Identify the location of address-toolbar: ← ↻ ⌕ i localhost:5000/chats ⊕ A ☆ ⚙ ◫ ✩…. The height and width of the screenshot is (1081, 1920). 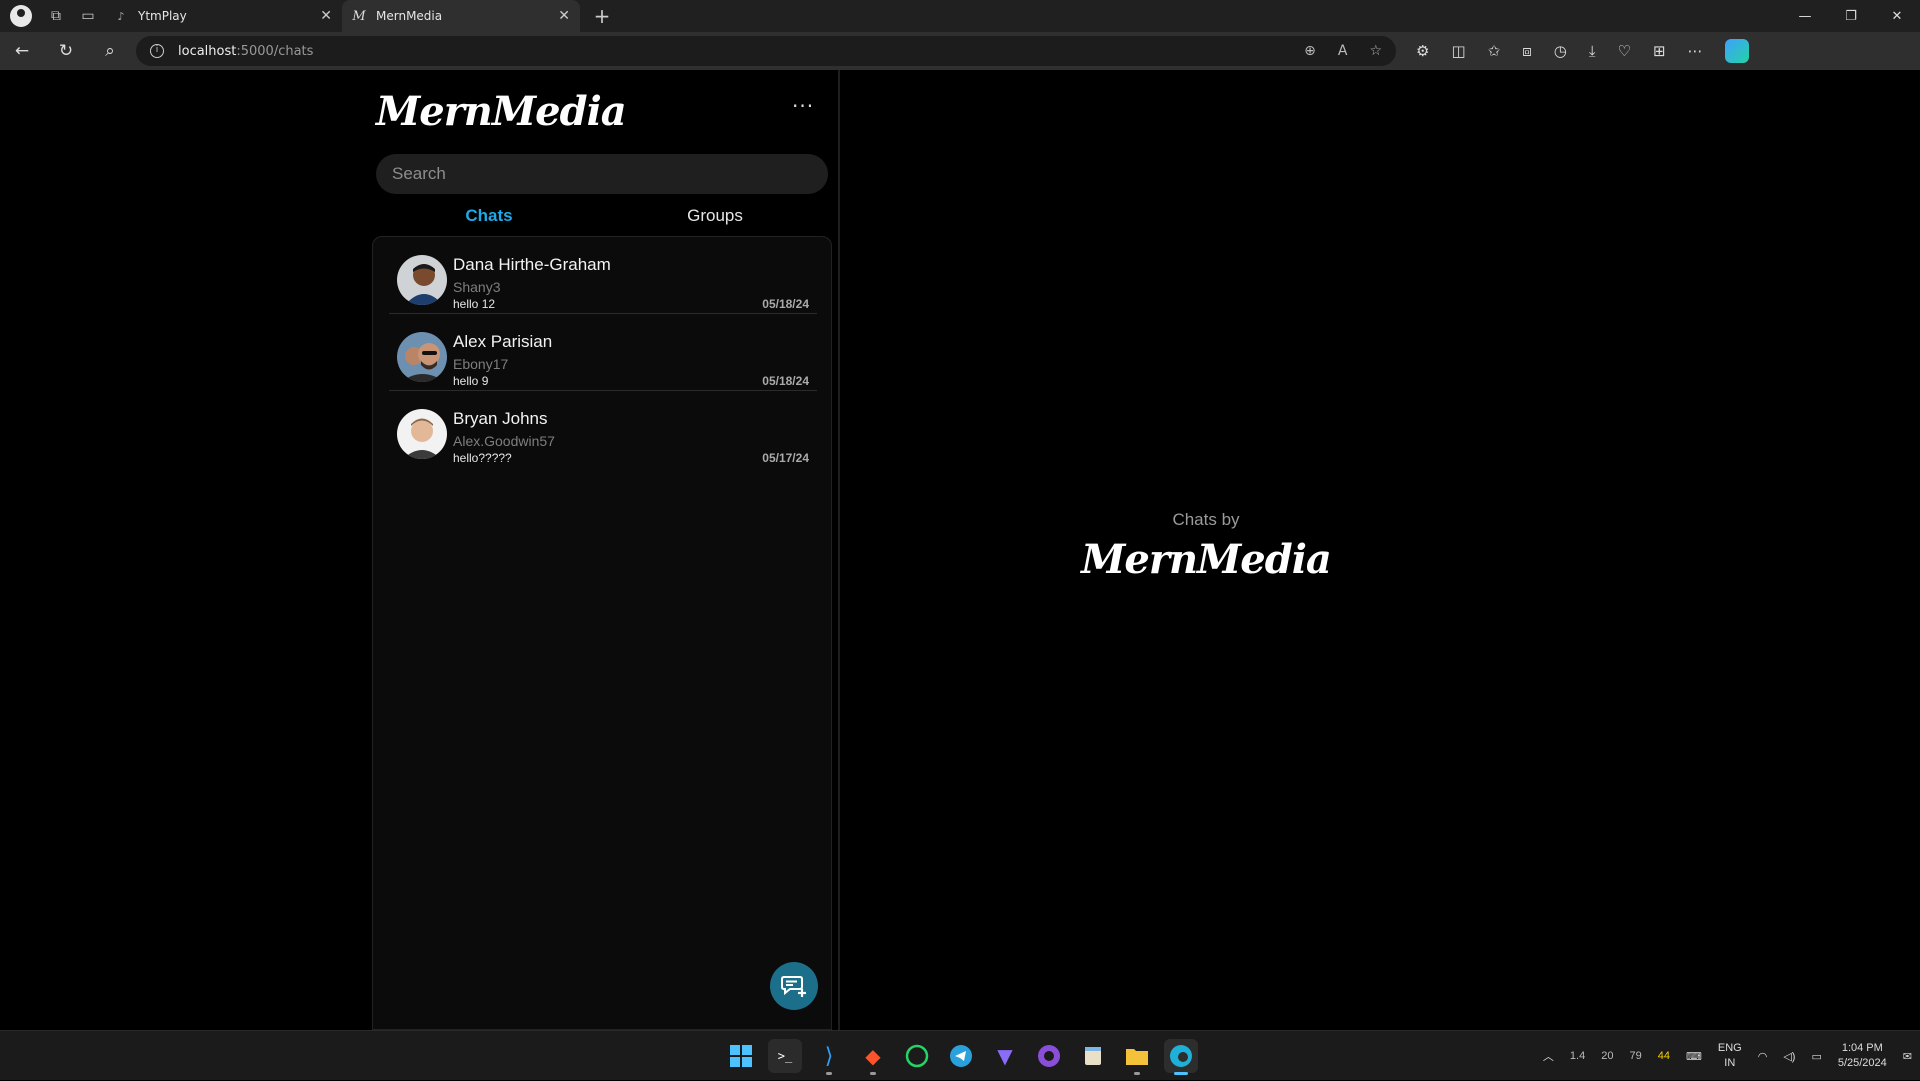
(960, 51).